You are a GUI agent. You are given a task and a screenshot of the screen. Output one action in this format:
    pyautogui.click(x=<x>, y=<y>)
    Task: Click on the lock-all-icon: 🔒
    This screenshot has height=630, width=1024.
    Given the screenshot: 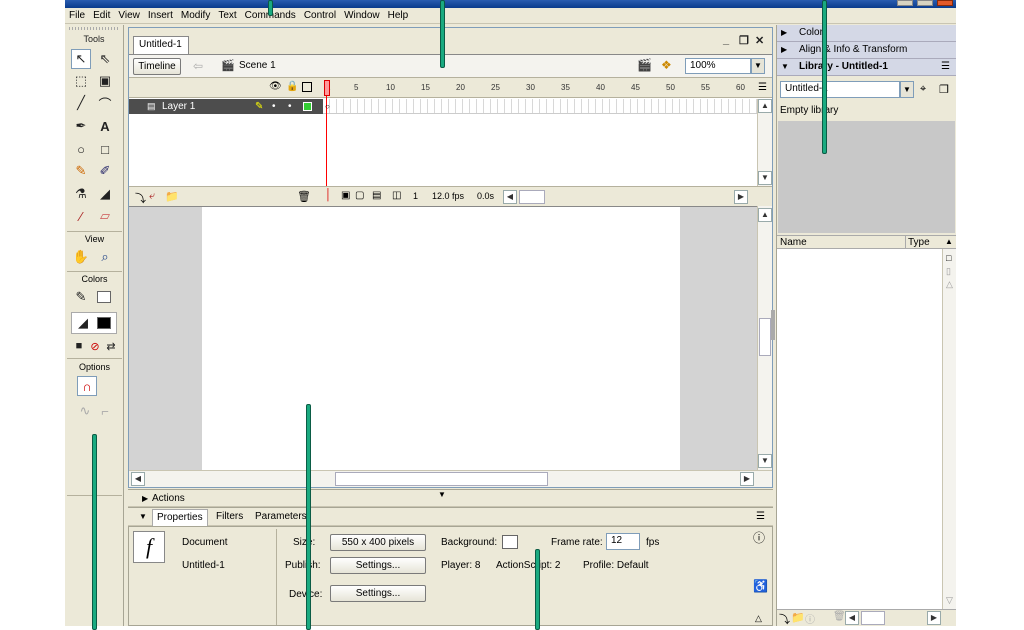 What is the action you would take?
    pyautogui.click(x=292, y=86)
    